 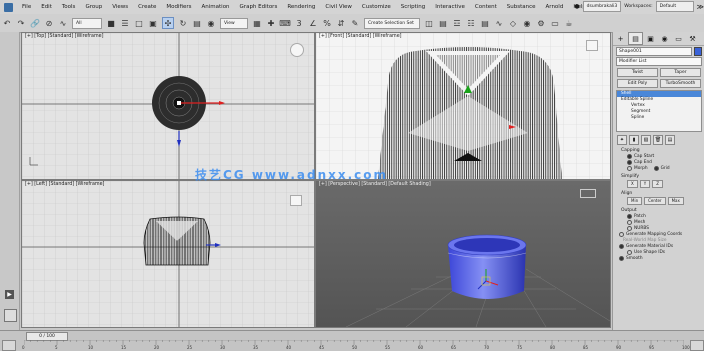 I want to click on material-editor-icon: ◉, so click(x=527, y=23).